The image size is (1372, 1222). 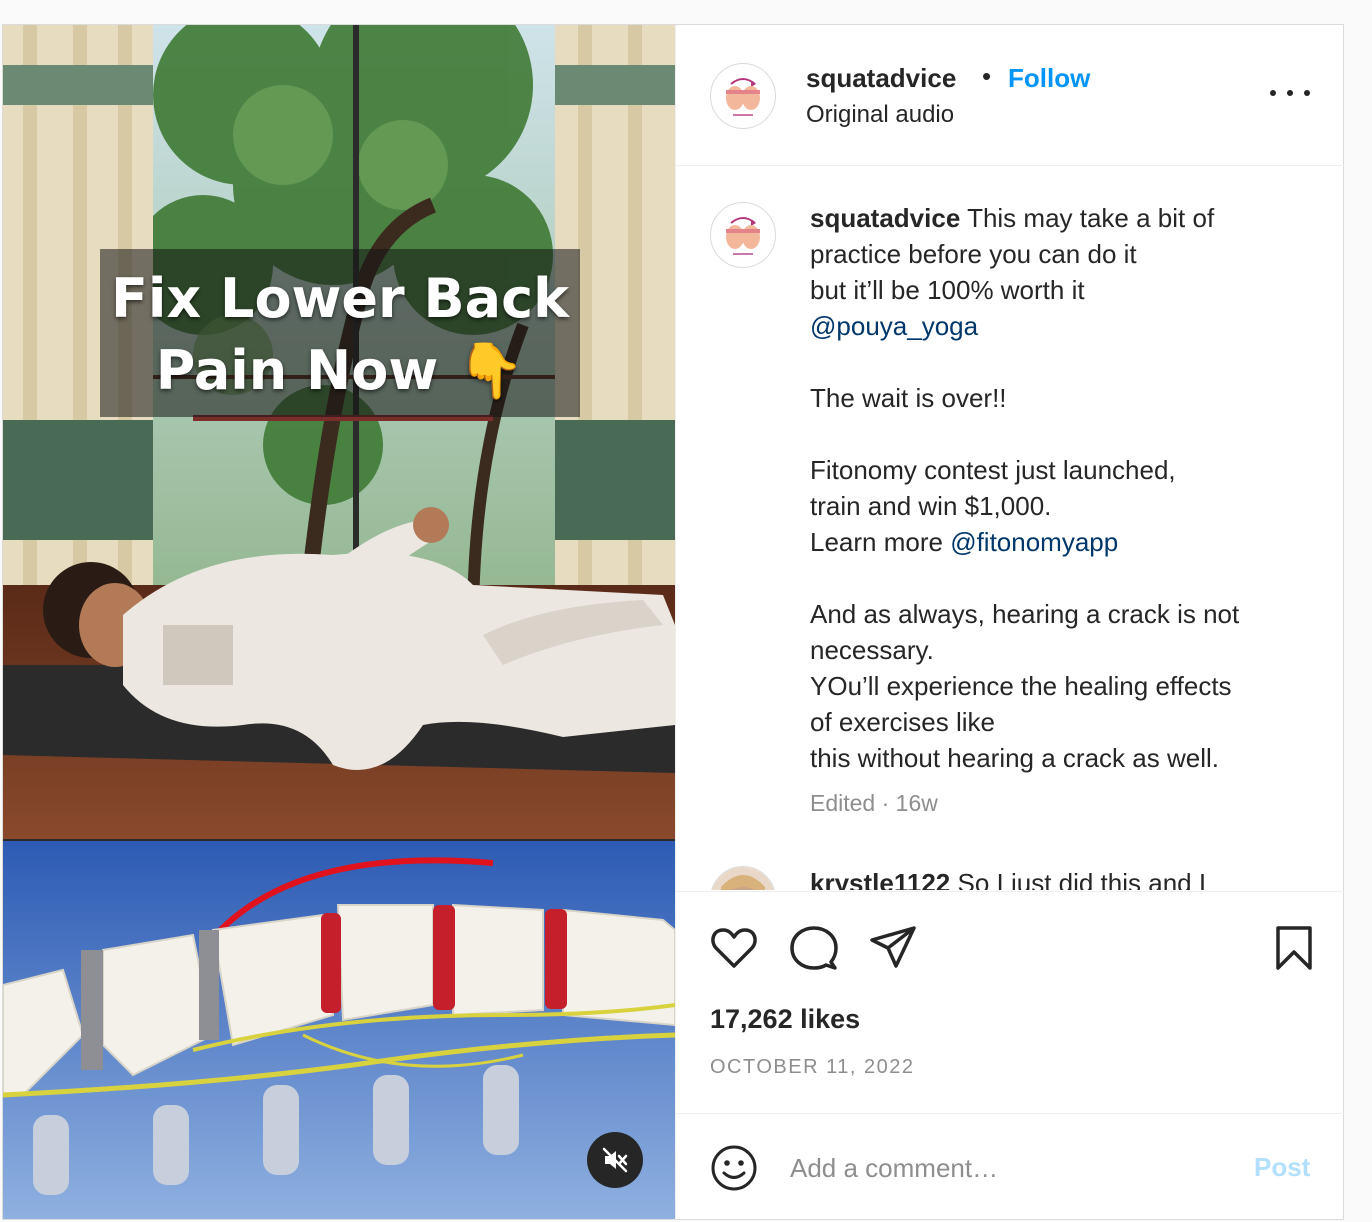 I want to click on speaker-muted-icon, so click(x=615, y=1160).